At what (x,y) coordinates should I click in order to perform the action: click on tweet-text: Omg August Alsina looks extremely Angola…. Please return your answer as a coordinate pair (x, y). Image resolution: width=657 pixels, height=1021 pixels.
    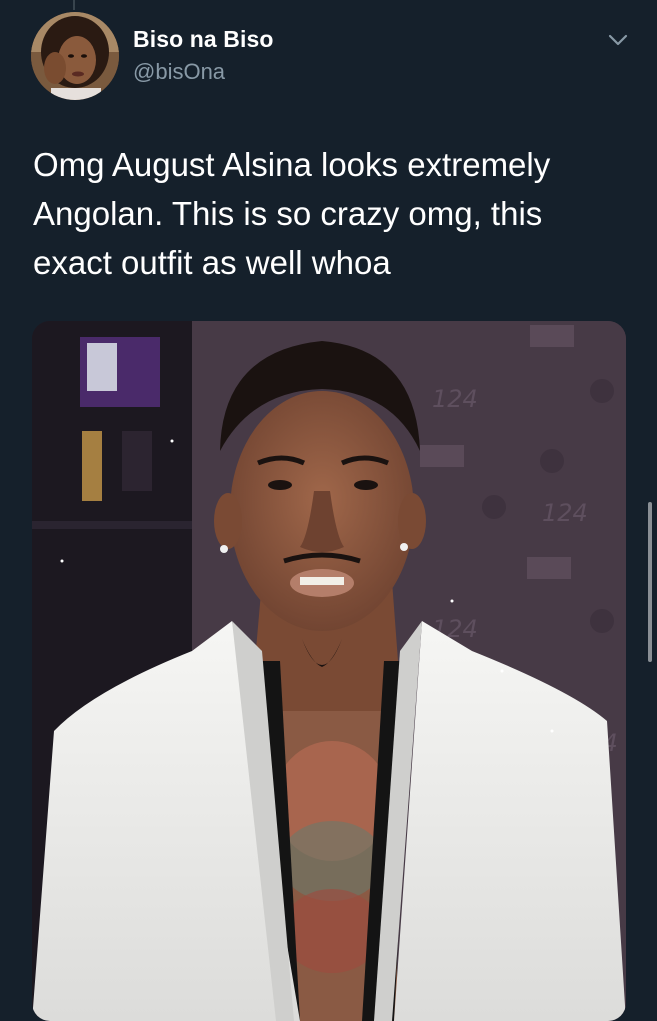
    Looking at the image, I should click on (292, 213).